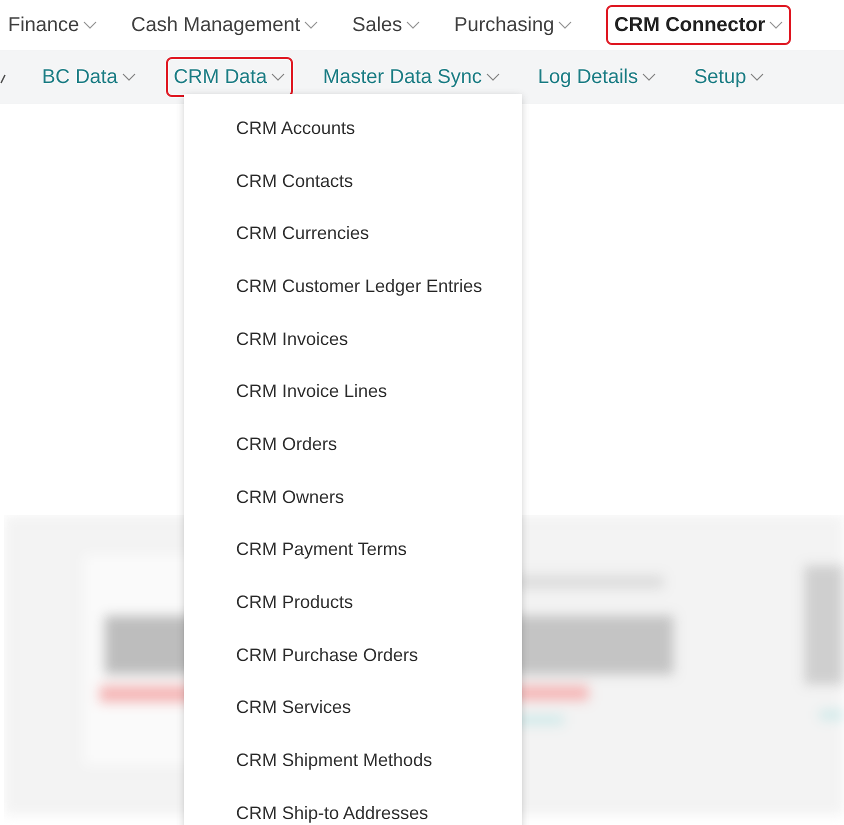  I want to click on menu-tab: Setup, so click(729, 77).